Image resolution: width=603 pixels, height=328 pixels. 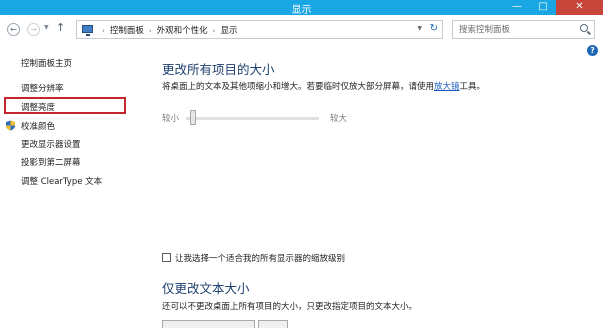 I want to click on address-bar: › 控制面板 › 外观和个性化 › 显示 ▼ ↻, so click(x=259, y=29).